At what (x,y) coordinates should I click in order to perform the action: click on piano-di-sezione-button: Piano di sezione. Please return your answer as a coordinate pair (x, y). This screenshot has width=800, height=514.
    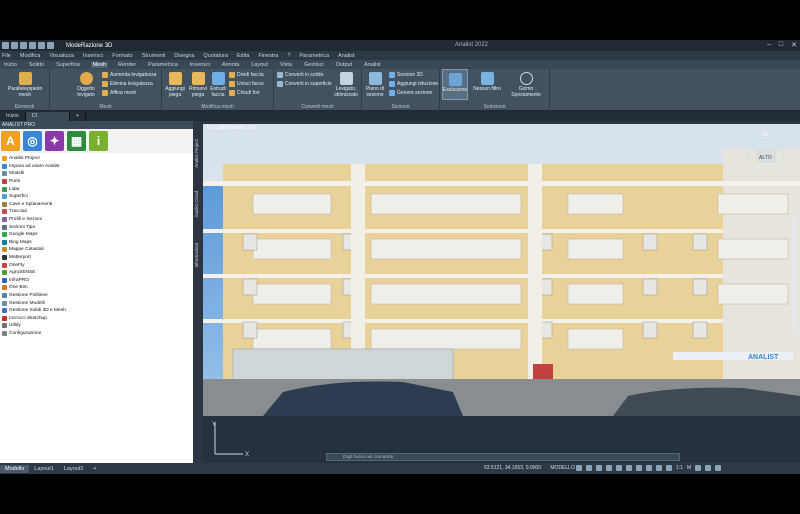
    Looking at the image, I should click on (375, 85).